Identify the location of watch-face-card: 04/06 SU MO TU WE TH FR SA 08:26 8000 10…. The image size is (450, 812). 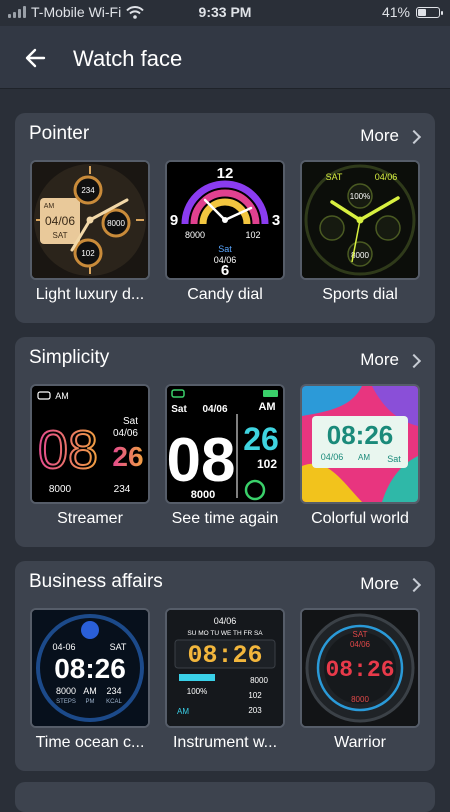
(225, 680).